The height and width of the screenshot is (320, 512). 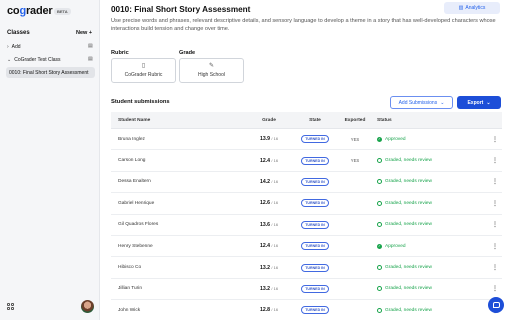 I want to click on chat-button, so click(x=496, y=305).